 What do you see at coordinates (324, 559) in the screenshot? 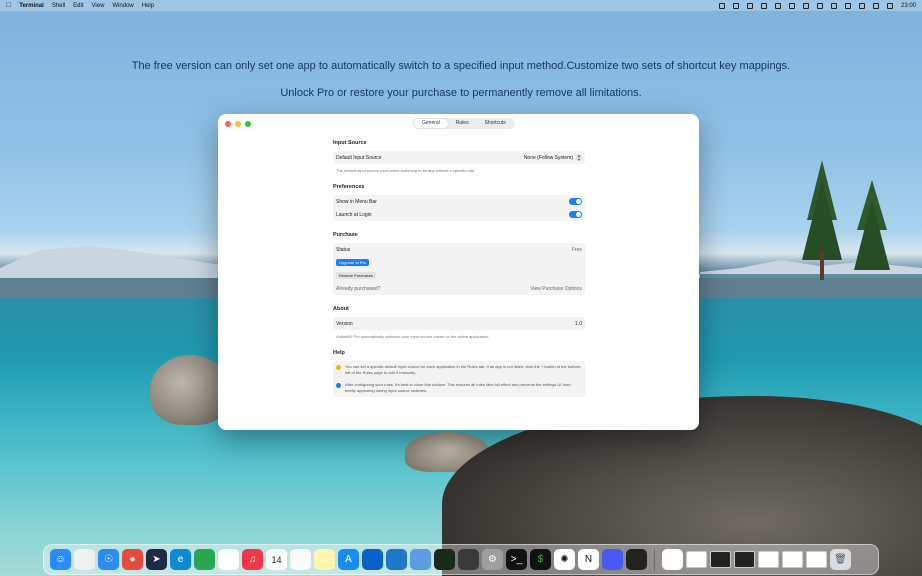
I see `notes-icon` at bounding box center [324, 559].